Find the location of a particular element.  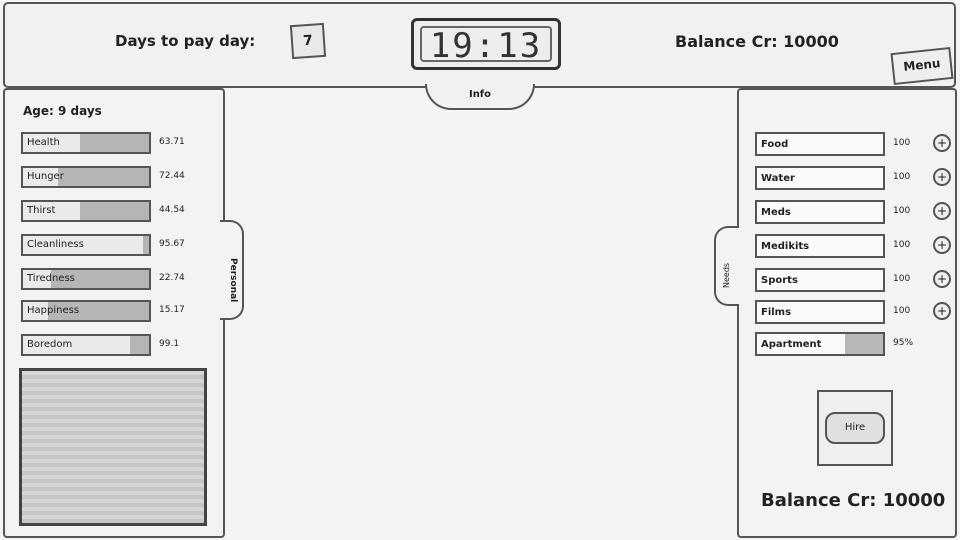

stat-row-health: Health 63.71 is located at coordinates (116, 143).